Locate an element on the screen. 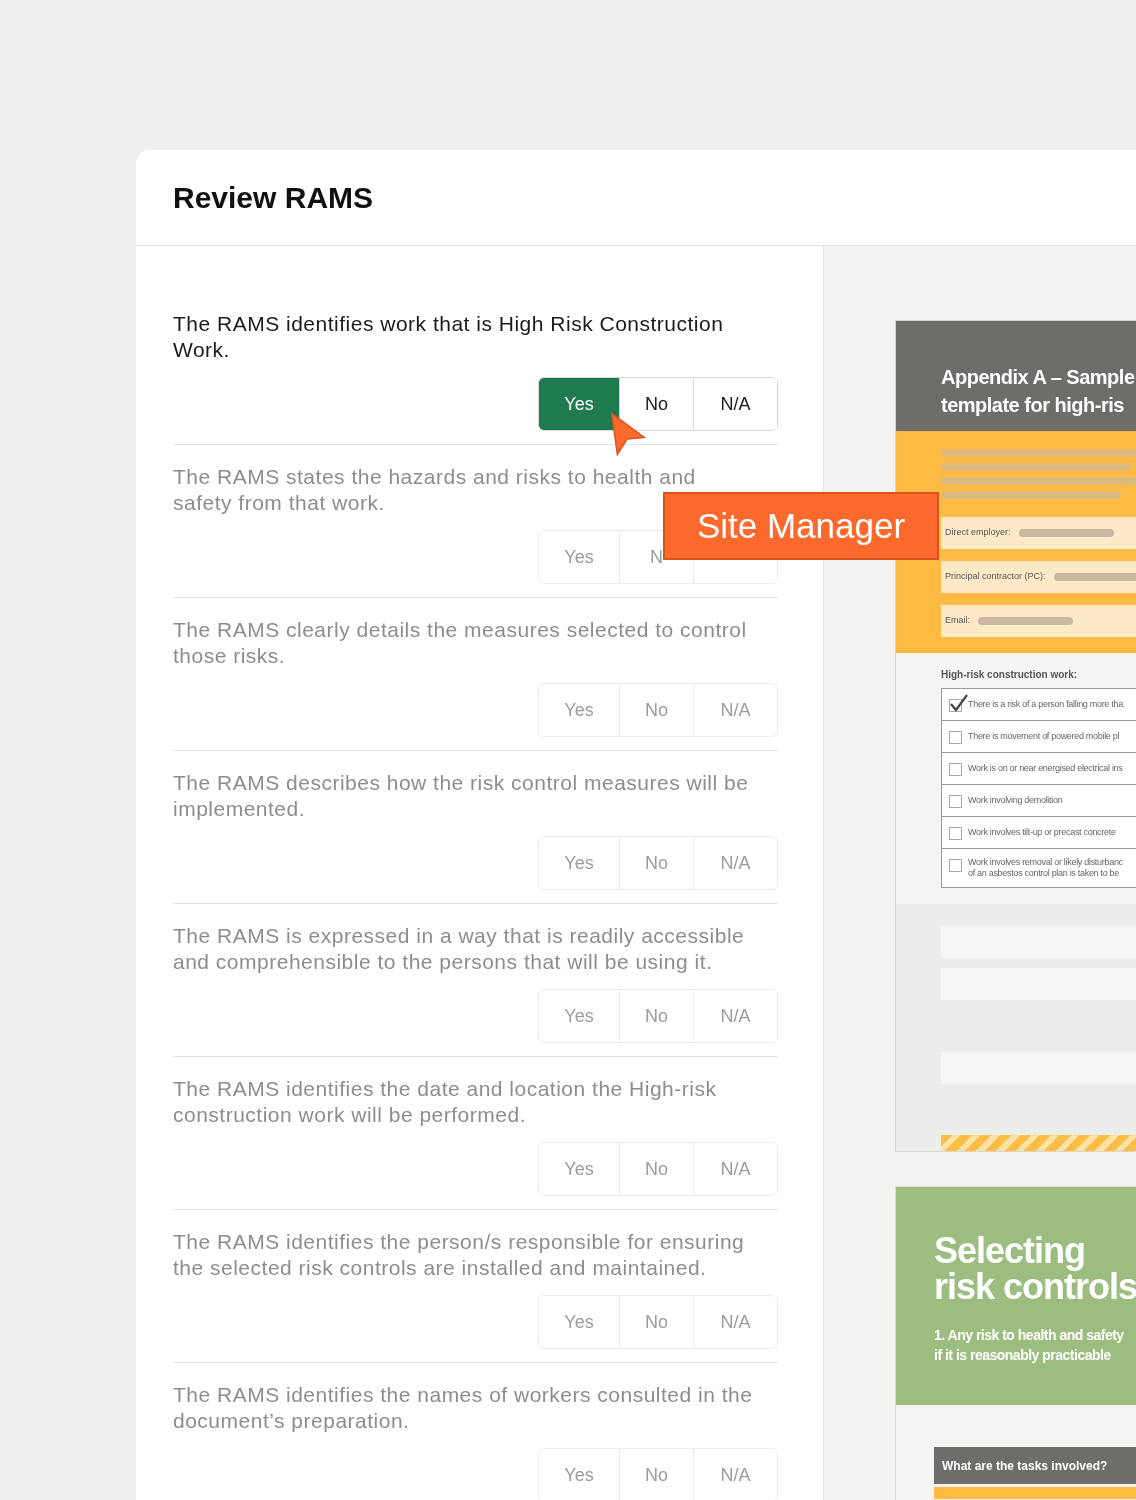 This screenshot has height=1500, width=1136. table-heading: What are the tasks involved? is located at coordinates (1035, 1465).